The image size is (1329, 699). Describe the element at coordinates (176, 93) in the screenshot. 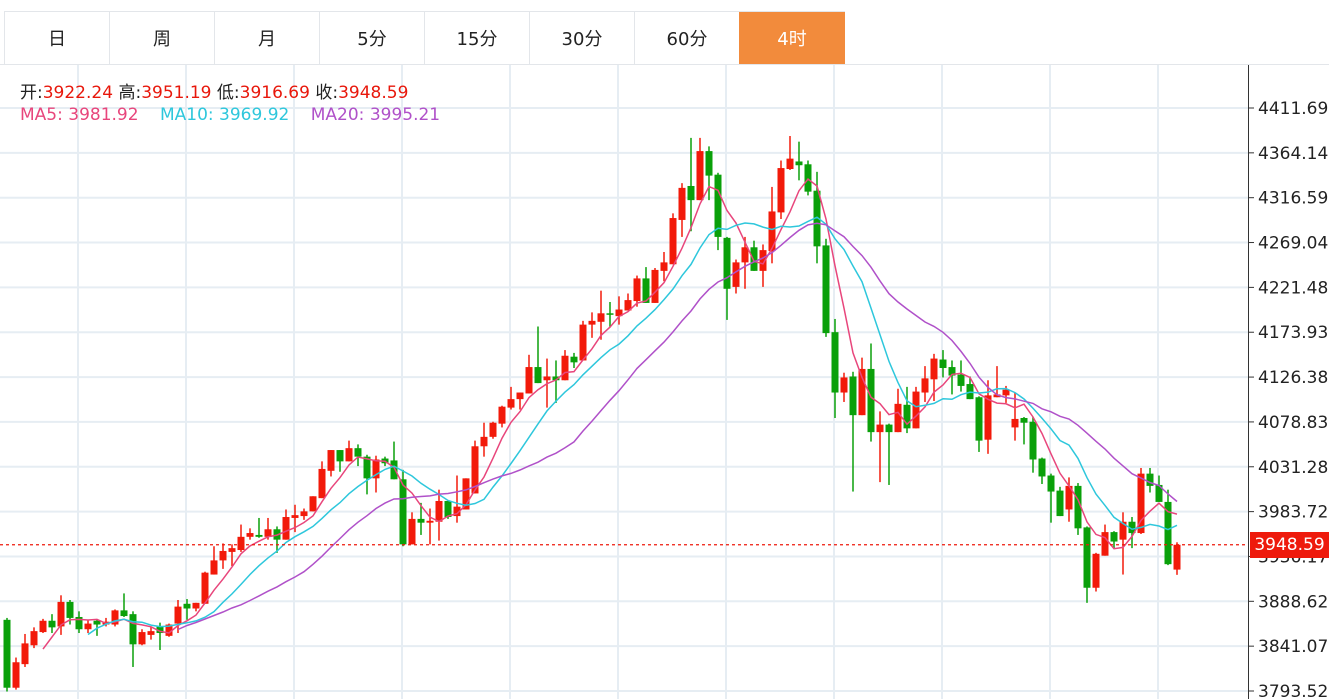

I see `high-value: 3951.19` at that location.